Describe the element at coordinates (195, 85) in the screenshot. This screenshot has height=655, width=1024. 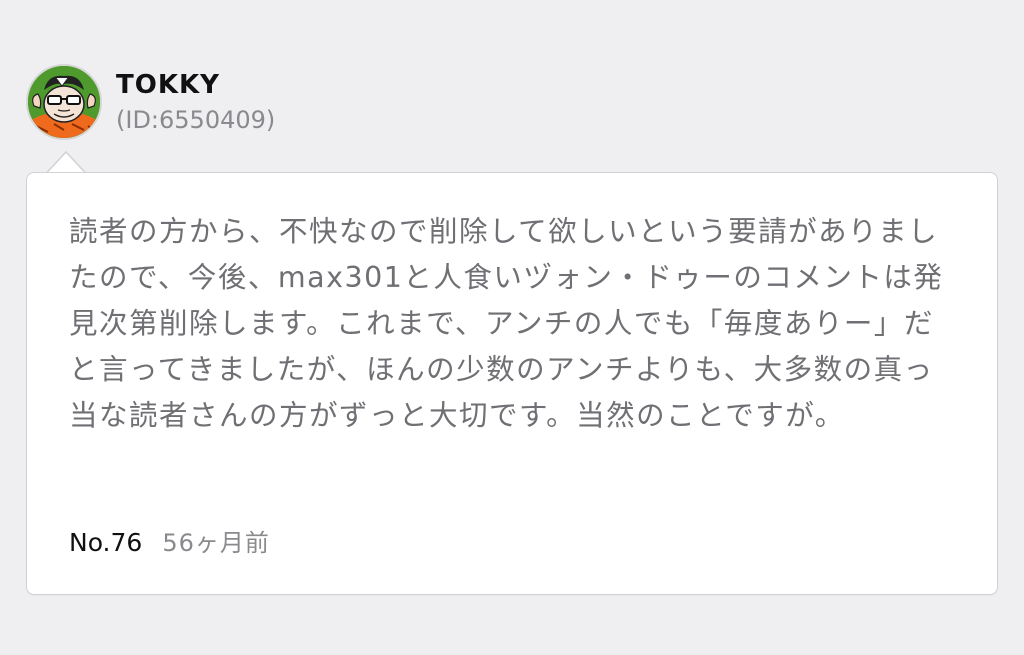
I see `username: TOKKY` at that location.